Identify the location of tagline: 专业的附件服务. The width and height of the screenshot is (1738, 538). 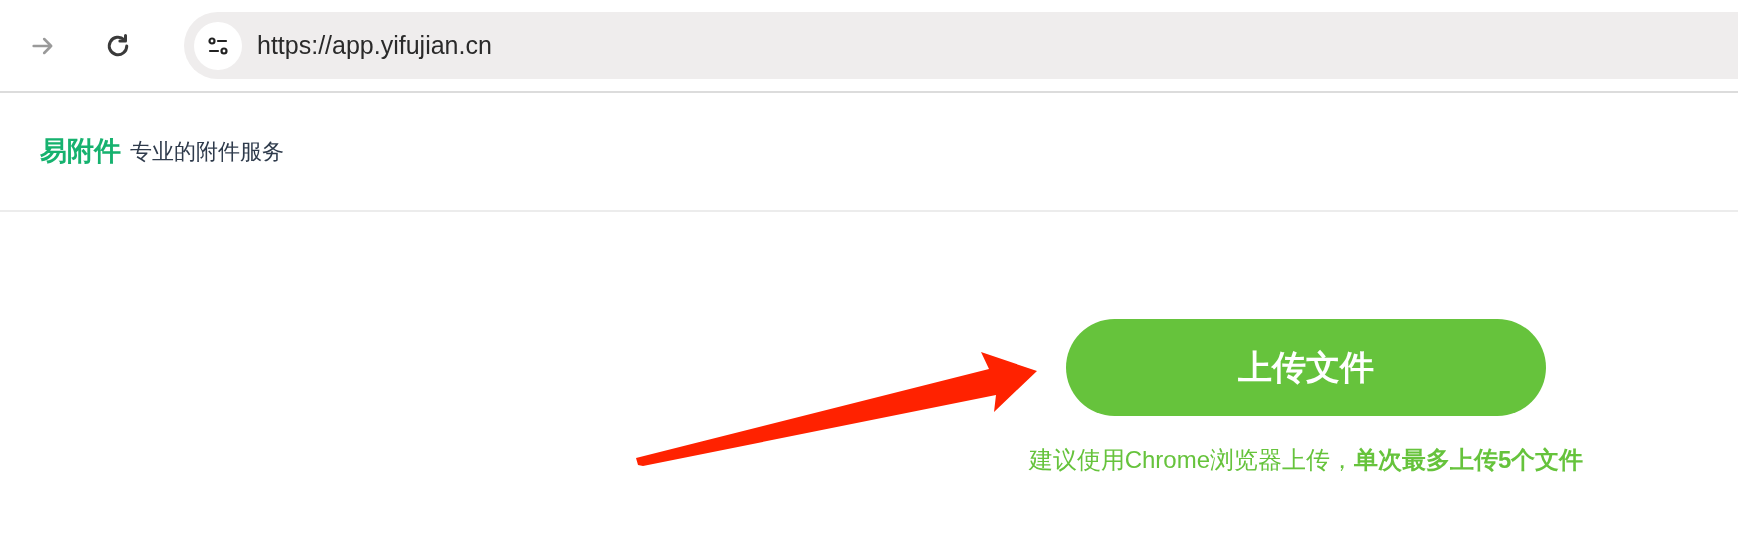
(207, 152).